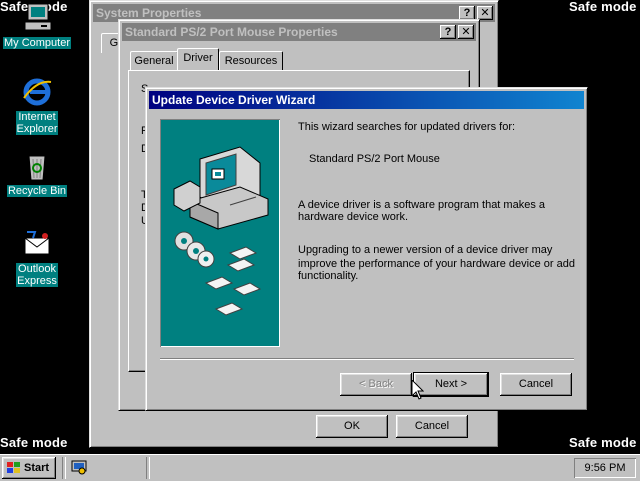  Describe the element at coordinates (37, 92) in the screenshot. I see `internet-explorer-icon` at that location.